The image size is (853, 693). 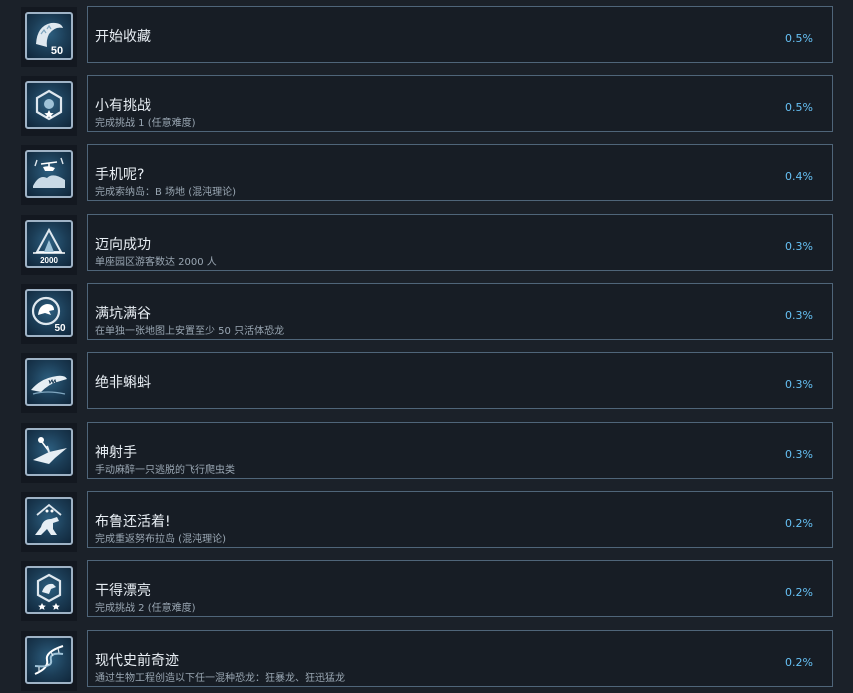 I want to click on helicopter-island-icon, so click(x=49, y=174).